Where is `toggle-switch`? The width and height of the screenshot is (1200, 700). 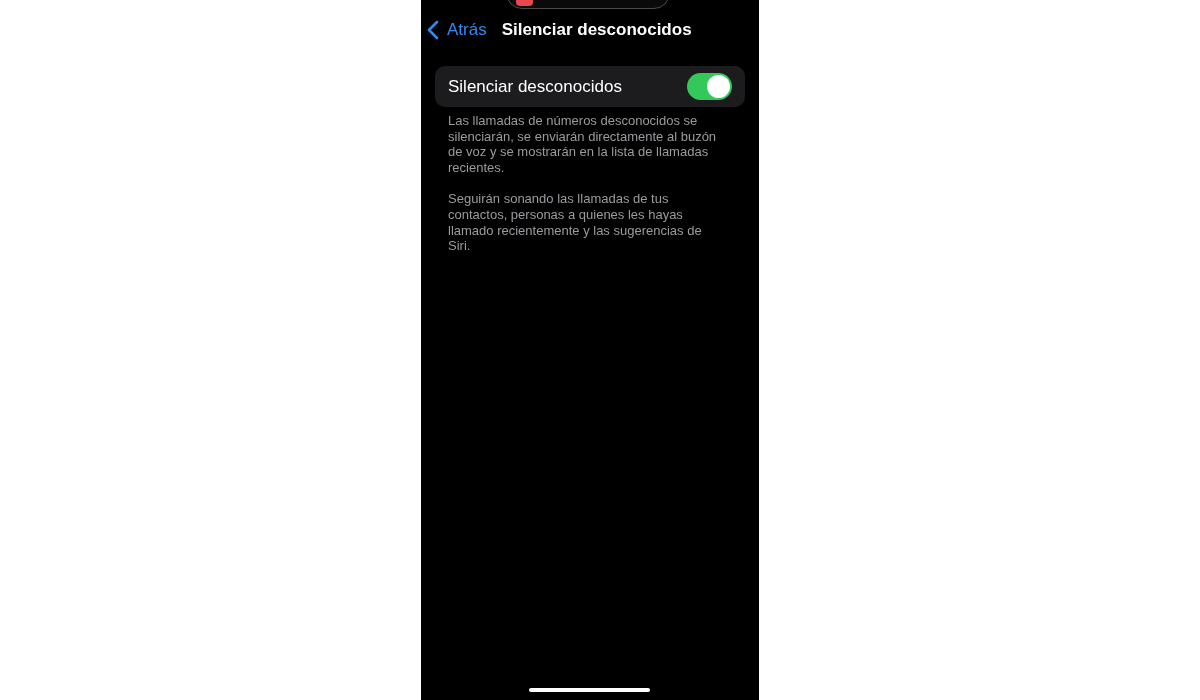
toggle-switch is located at coordinates (709, 86).